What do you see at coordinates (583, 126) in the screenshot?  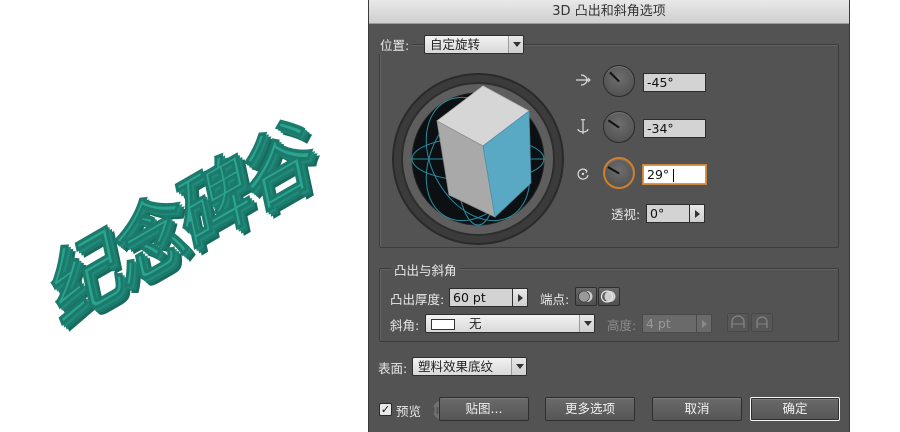 I see `y-axis-rotate-icon` at bounding box center [583, 126].